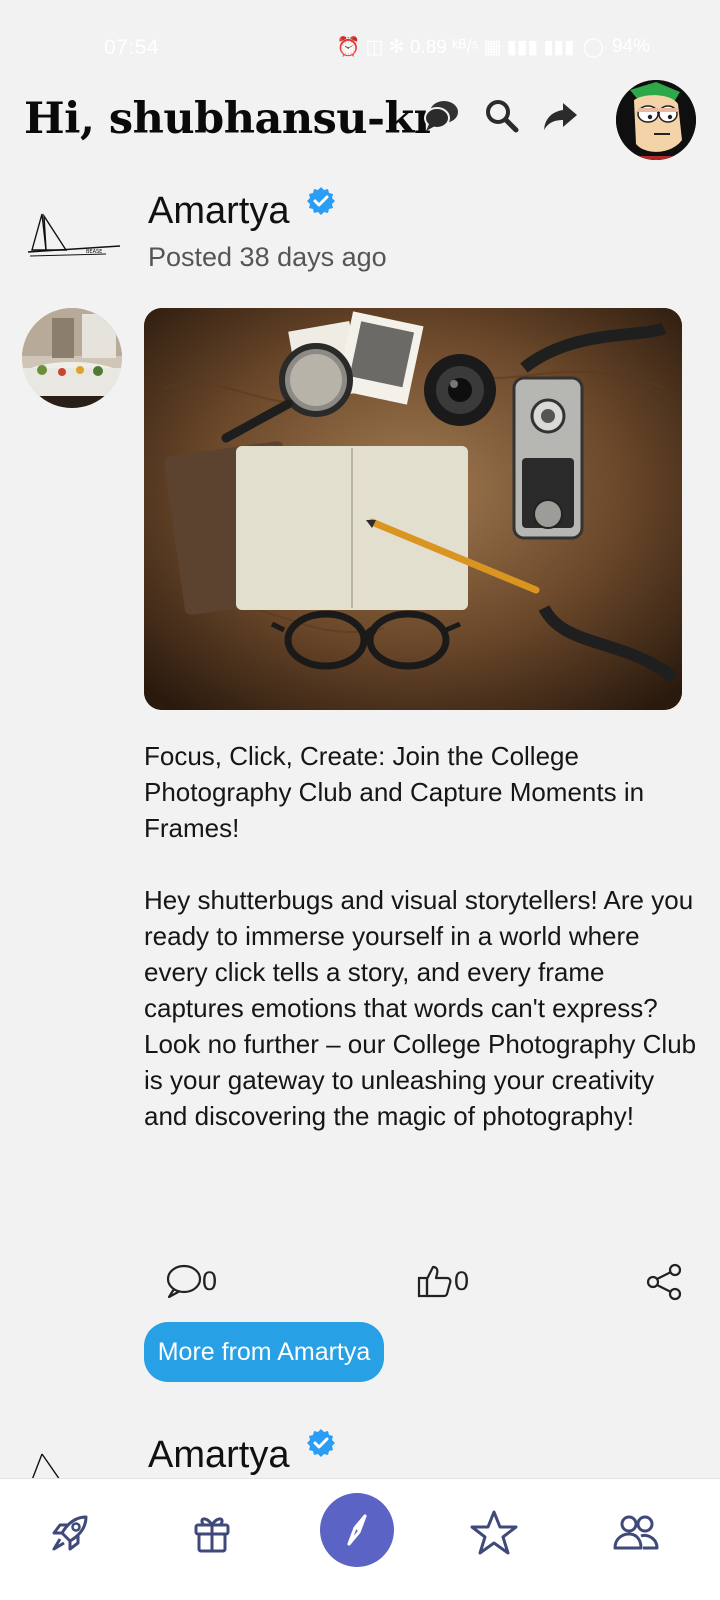  I want to click on post-author: Amartya, so click(218, 211).